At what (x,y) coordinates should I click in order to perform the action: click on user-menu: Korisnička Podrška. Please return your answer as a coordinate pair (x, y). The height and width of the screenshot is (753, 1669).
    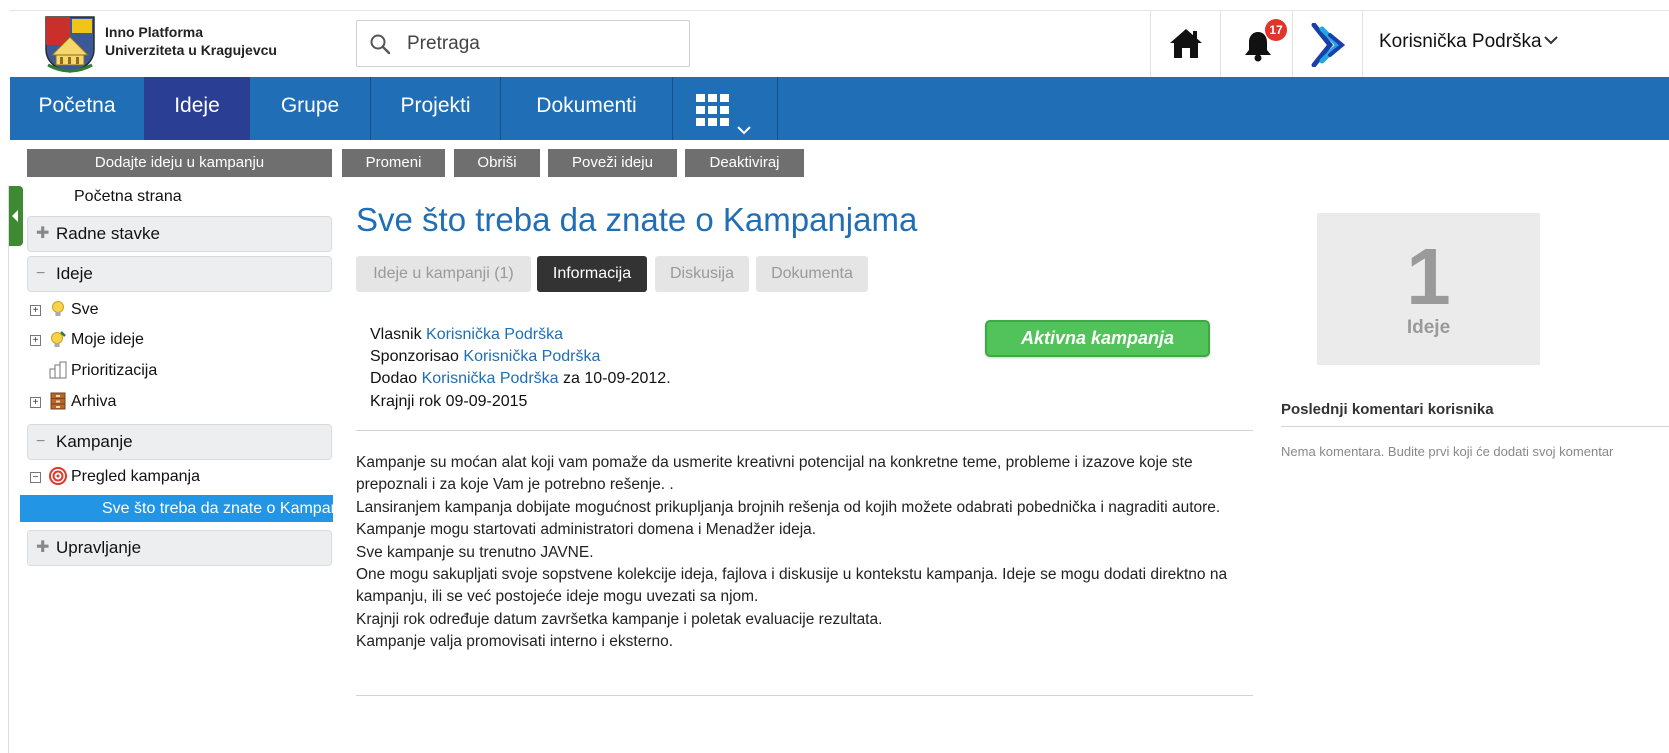
    Looking at the image, I should click on (1515, 44).